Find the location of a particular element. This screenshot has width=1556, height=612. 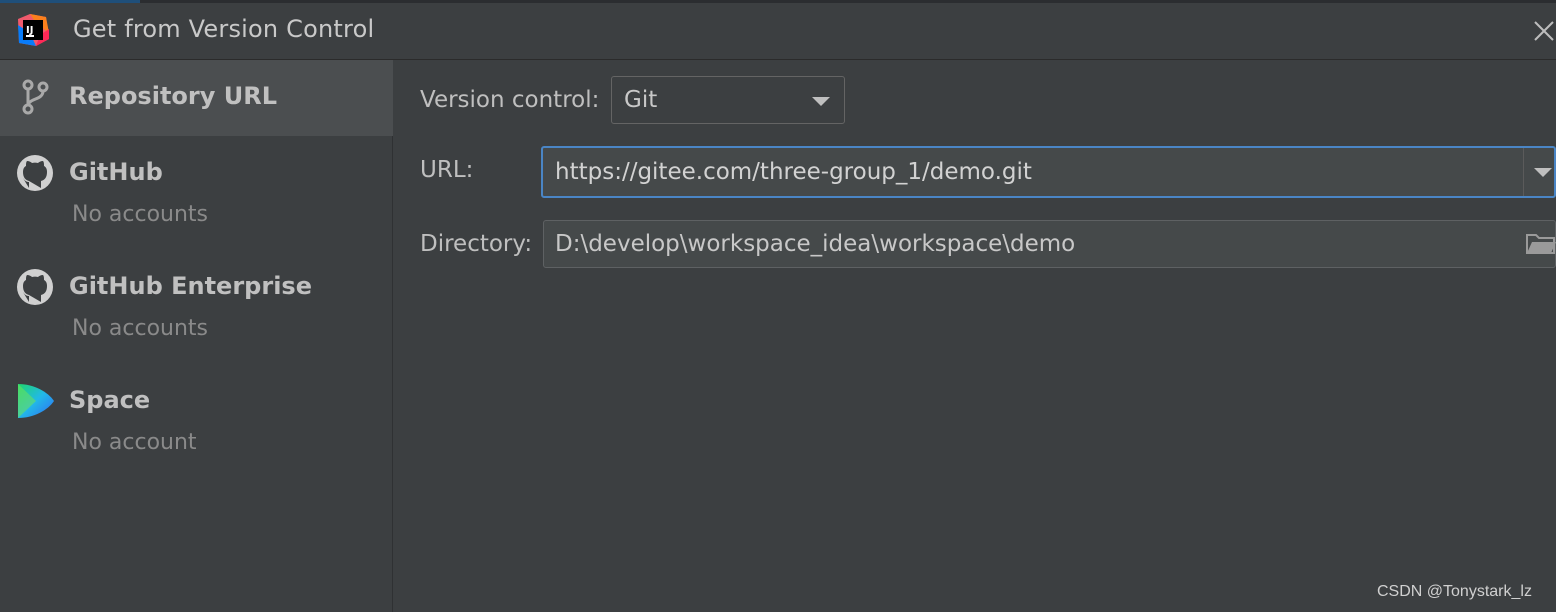

url-field is located at coordinates (1048, 172).